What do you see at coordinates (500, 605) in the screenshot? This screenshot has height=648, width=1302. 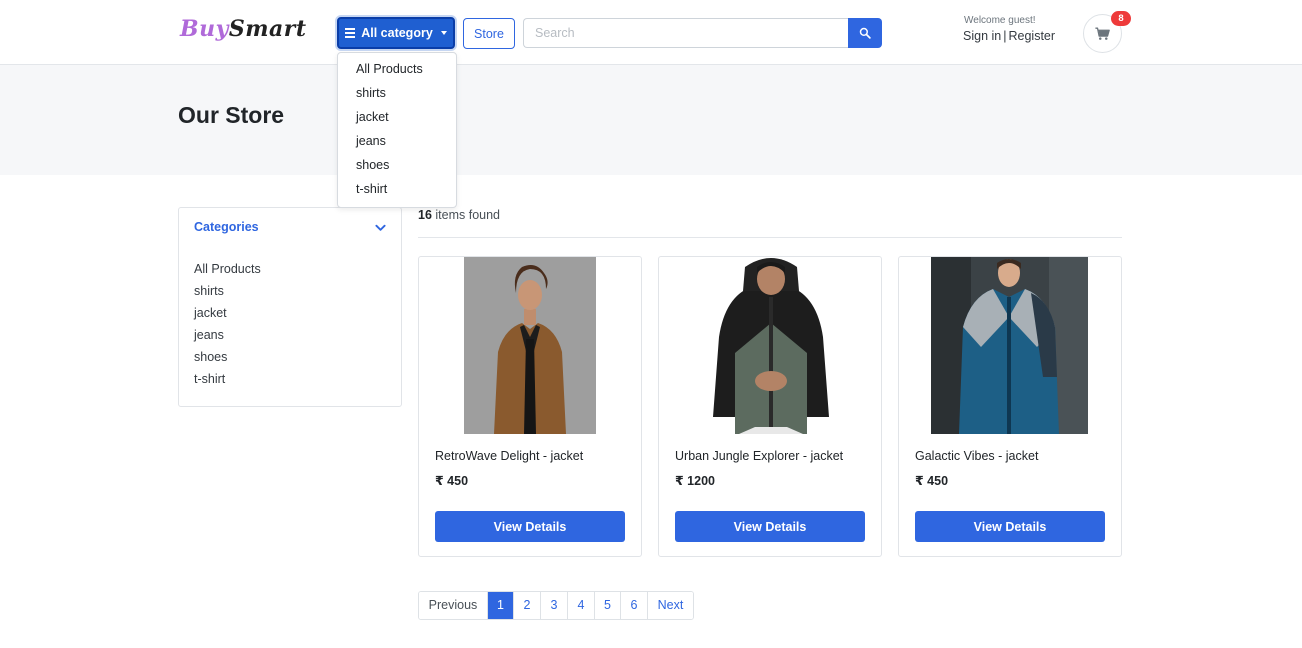 I see `page-1-button: 1` at bounding box center [500, 605].